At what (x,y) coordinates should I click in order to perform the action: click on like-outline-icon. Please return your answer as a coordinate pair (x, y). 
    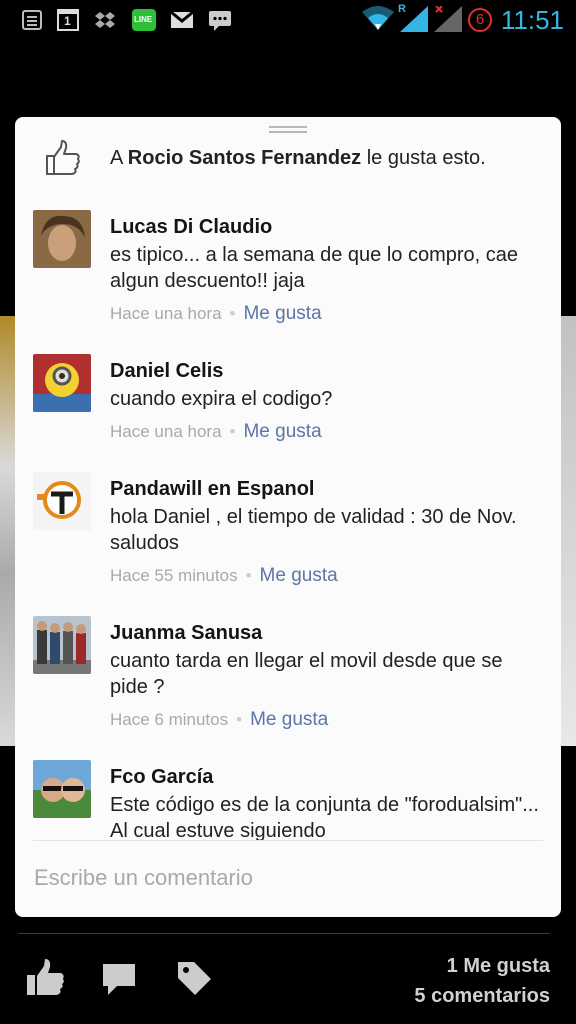
    Looking at the image, I should click on (63, 157).